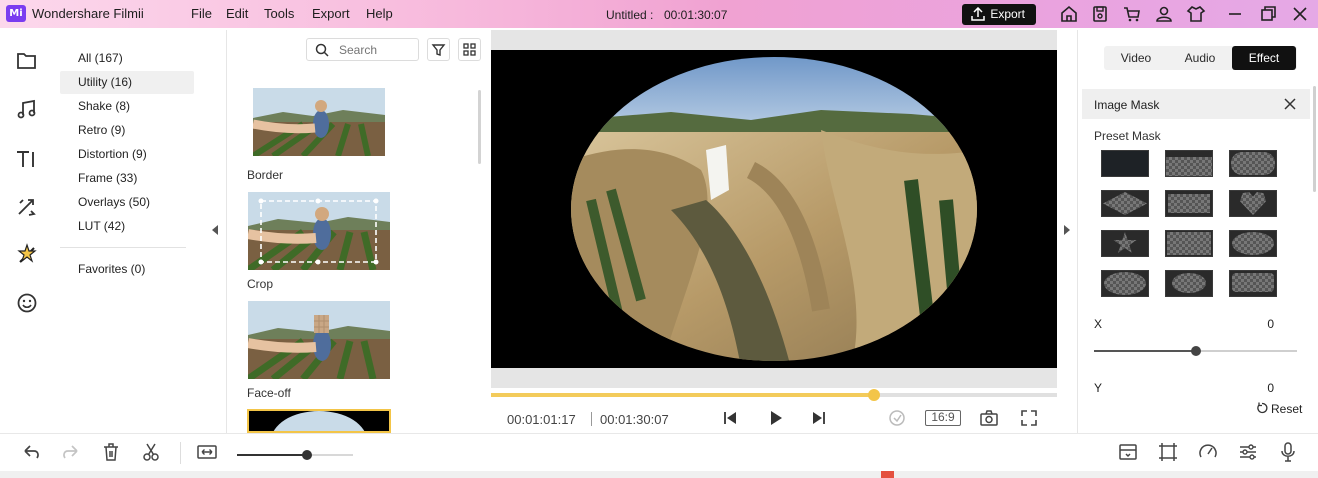 The height and width of the screenshot is (478, 1318). I want to click on theme-icon, so click(1196, 14).